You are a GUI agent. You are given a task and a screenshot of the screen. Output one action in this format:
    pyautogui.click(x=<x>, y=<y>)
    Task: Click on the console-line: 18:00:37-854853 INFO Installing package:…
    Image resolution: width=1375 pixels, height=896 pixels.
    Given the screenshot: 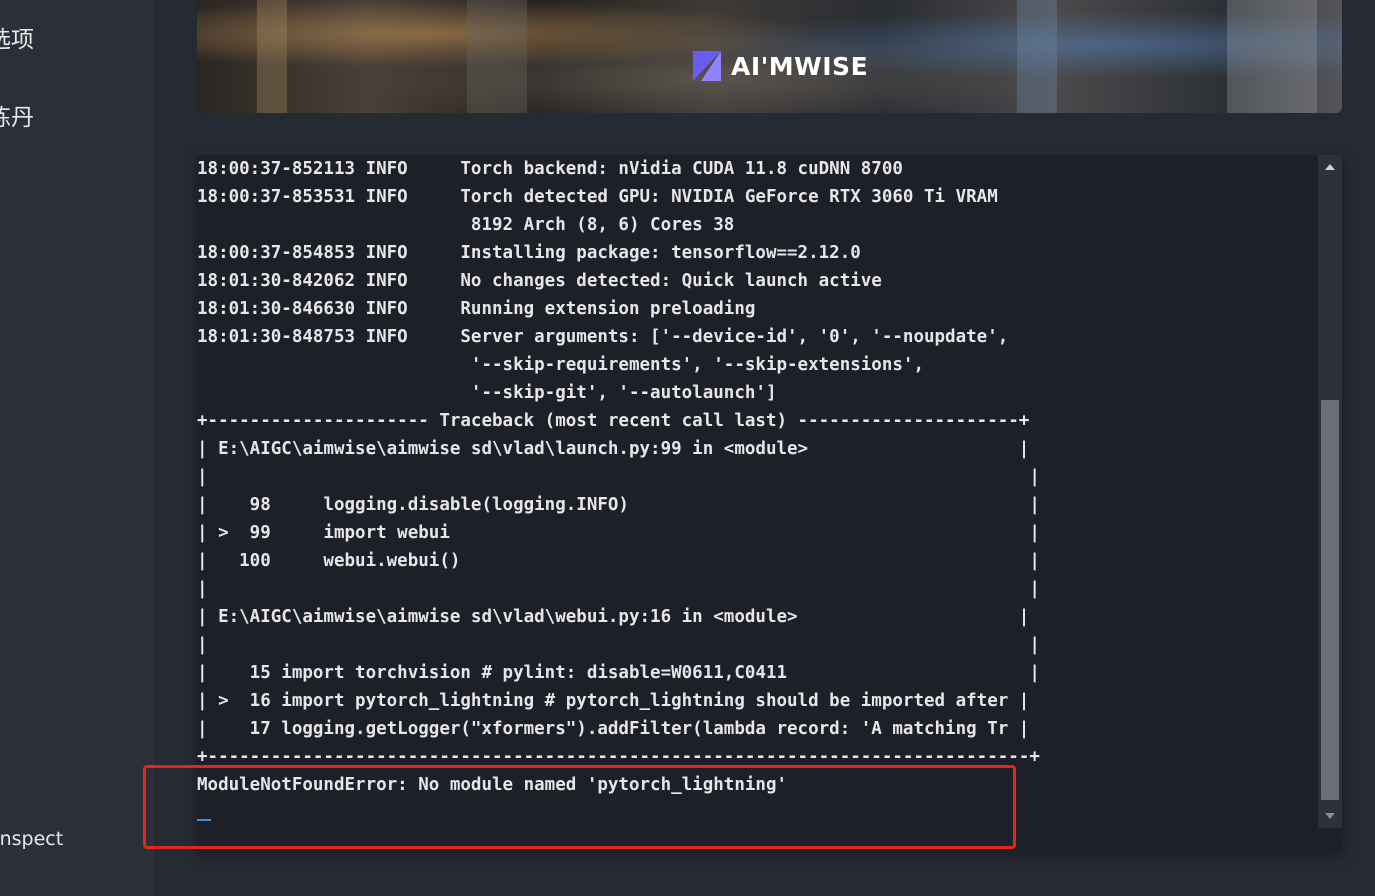 What is the action you would take?
    pyautogui.click(x=529, y=253)
    